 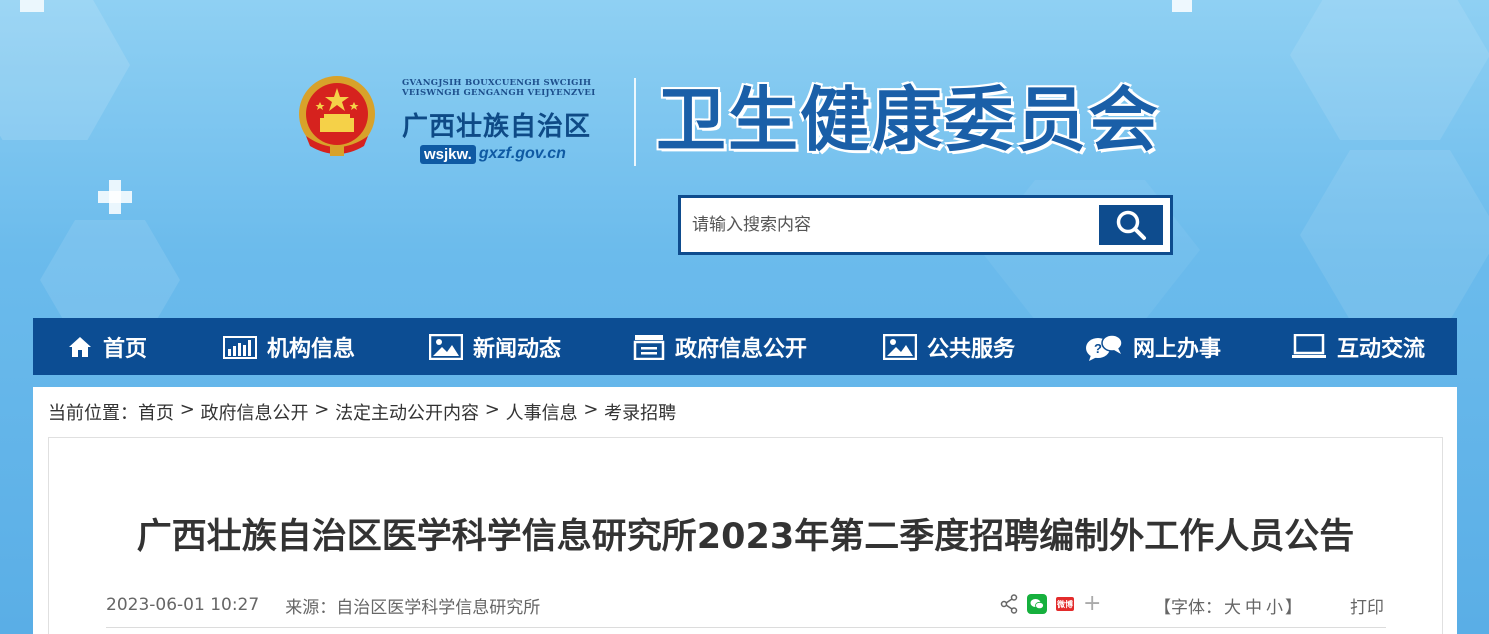 I want to click on nav-item-label: 新闻动态, so click(x=517, y=349).